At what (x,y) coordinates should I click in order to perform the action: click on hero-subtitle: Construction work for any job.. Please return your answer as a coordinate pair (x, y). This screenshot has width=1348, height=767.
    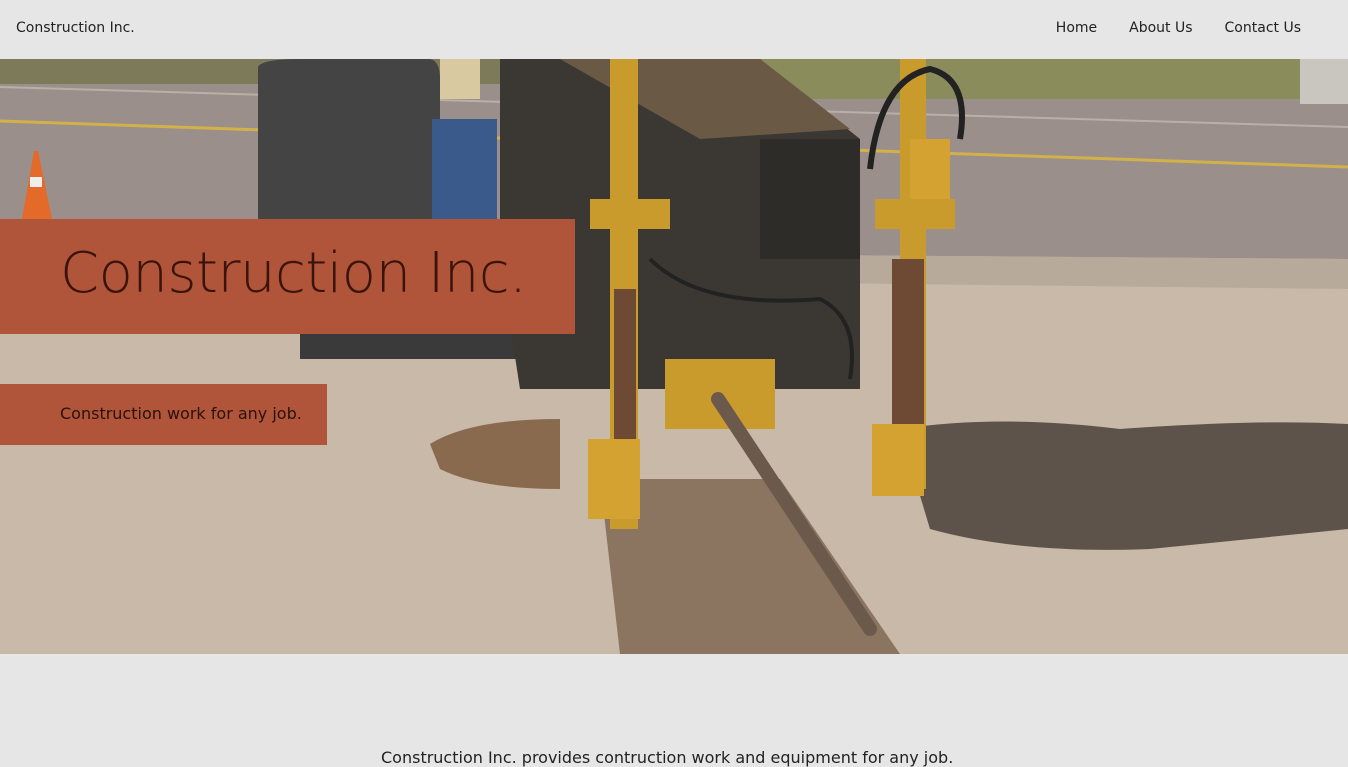
    Looking at the image, I should click on (181, 413).